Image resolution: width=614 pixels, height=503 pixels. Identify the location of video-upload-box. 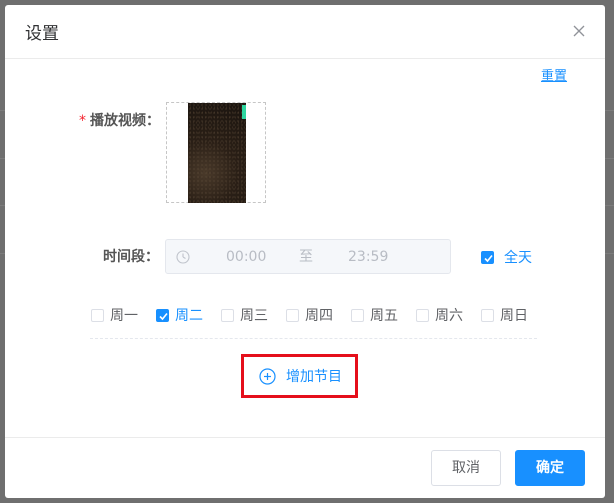
(216, 152).